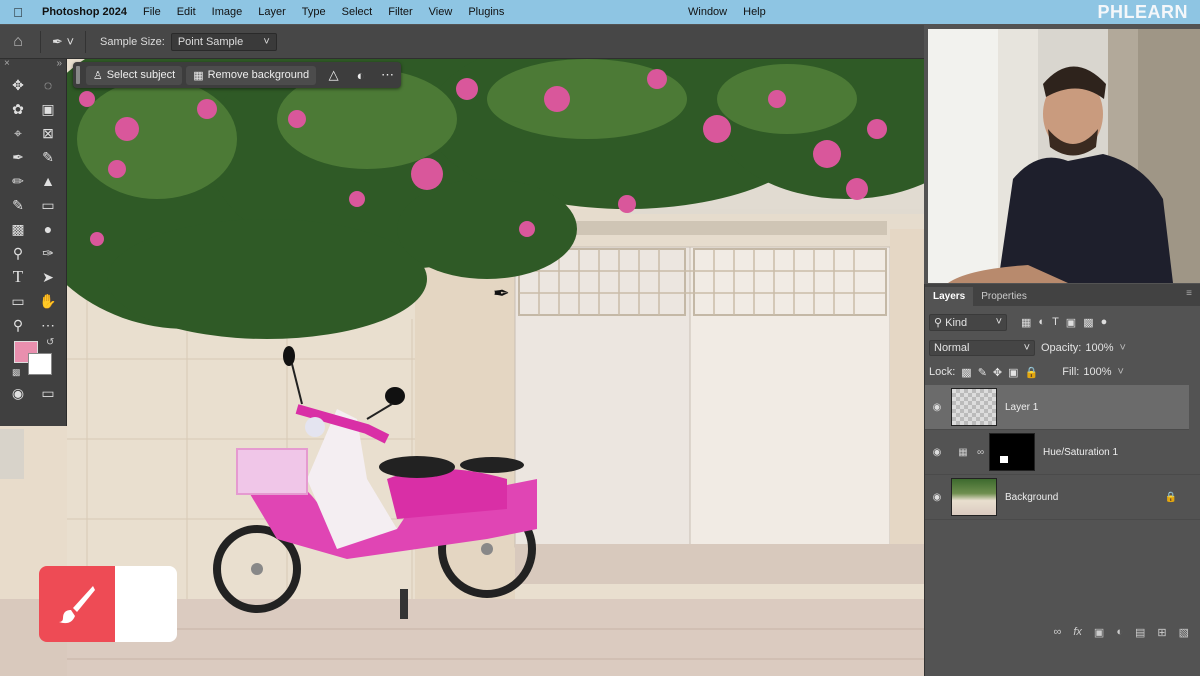 The height and width of the screenshot is (676, 1200). I want to click on layer-thumbnail, so click(974, 497).